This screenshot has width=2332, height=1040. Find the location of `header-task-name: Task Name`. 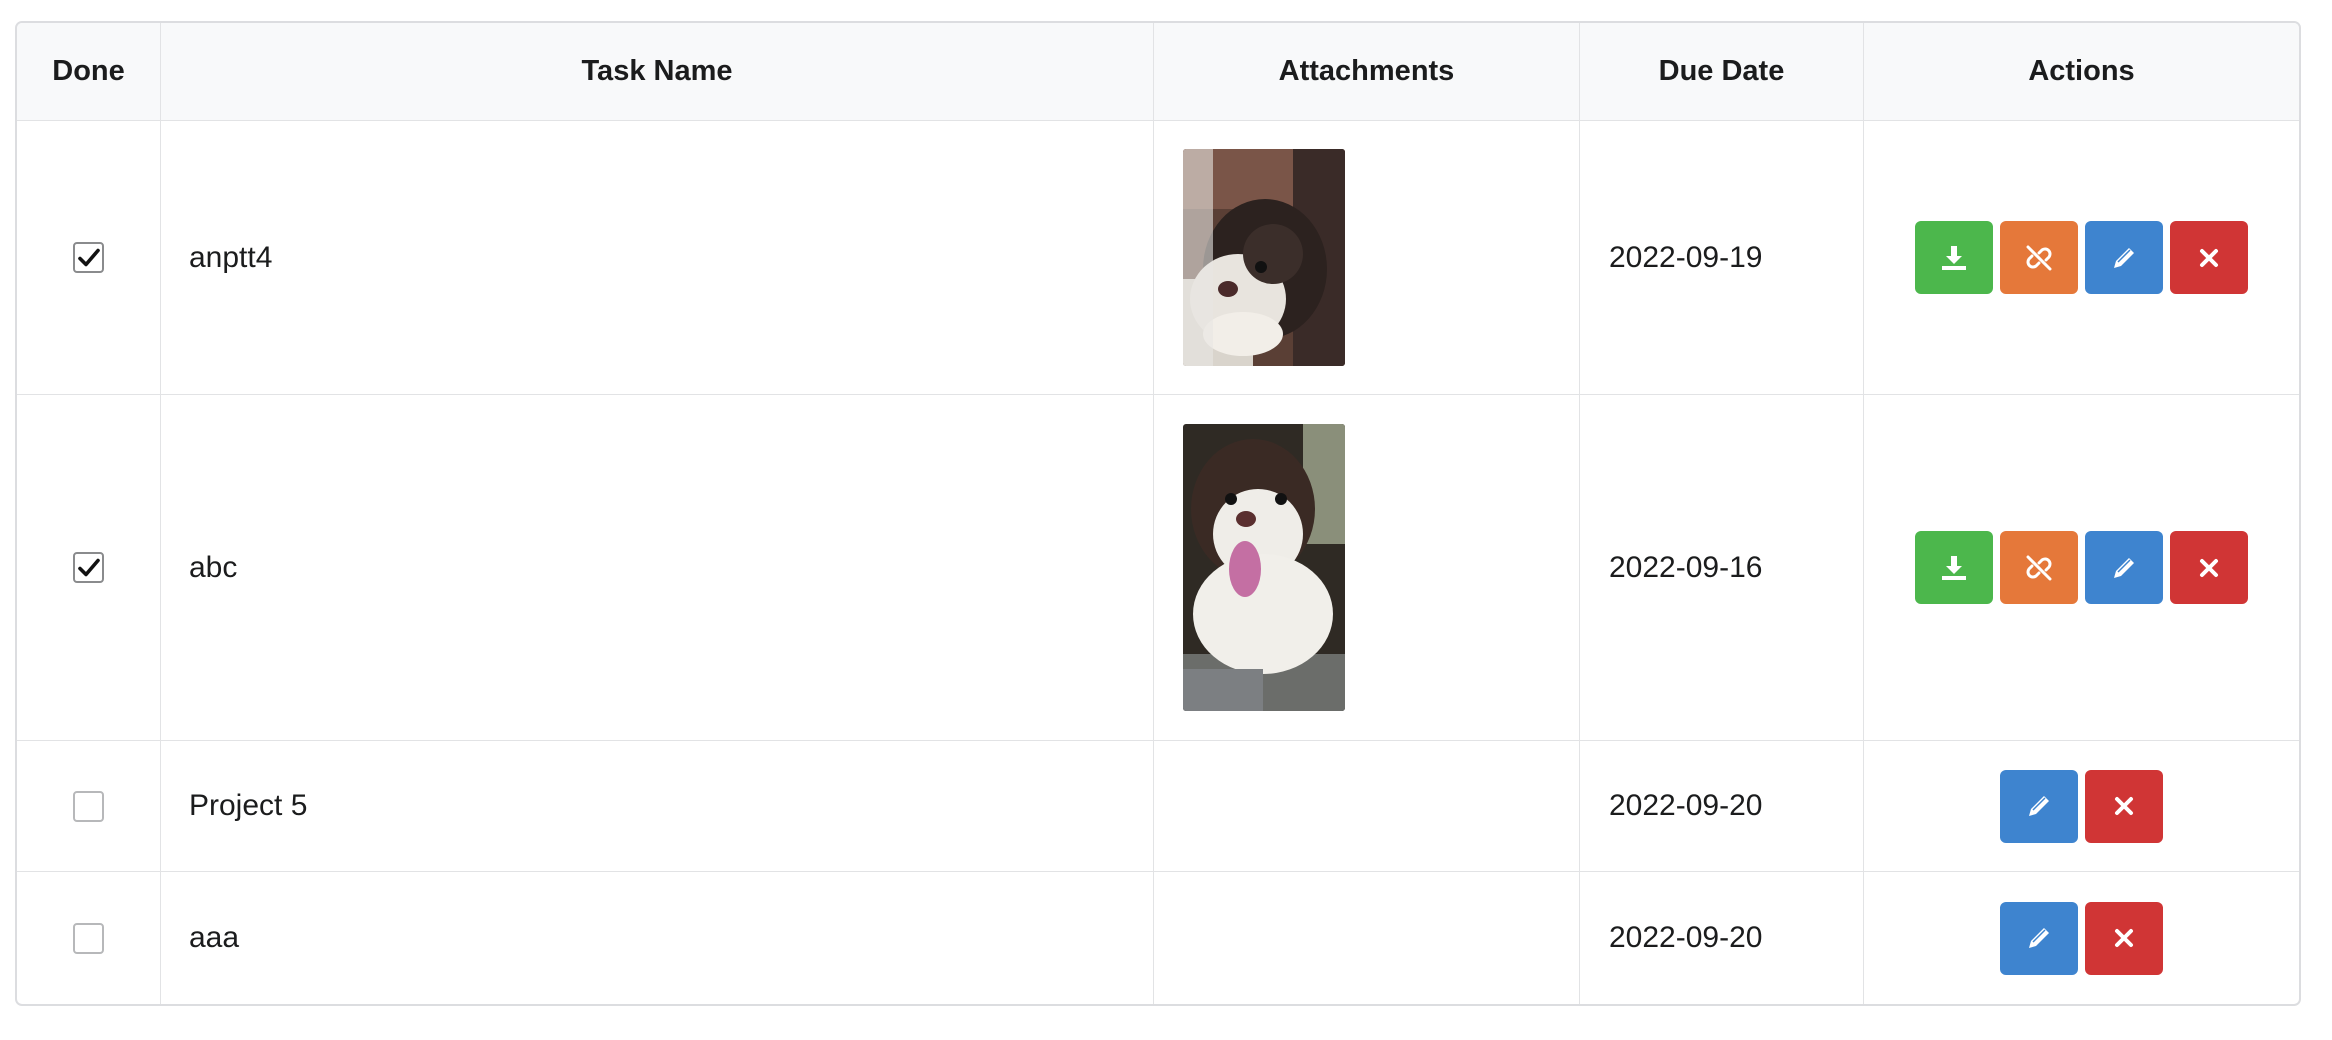

header-task-name: Task Name is located at coordinates (657, 72).